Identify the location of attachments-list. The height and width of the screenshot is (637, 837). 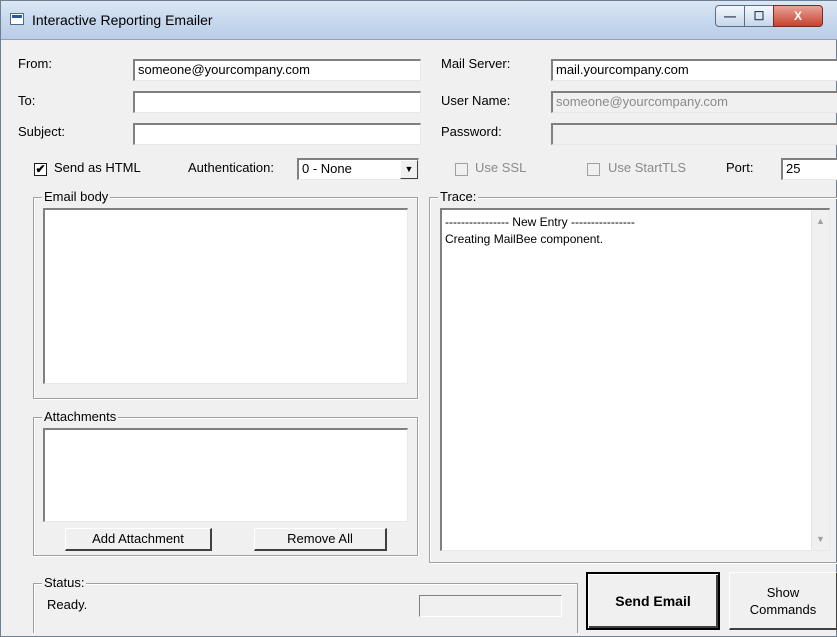
(225, 475).